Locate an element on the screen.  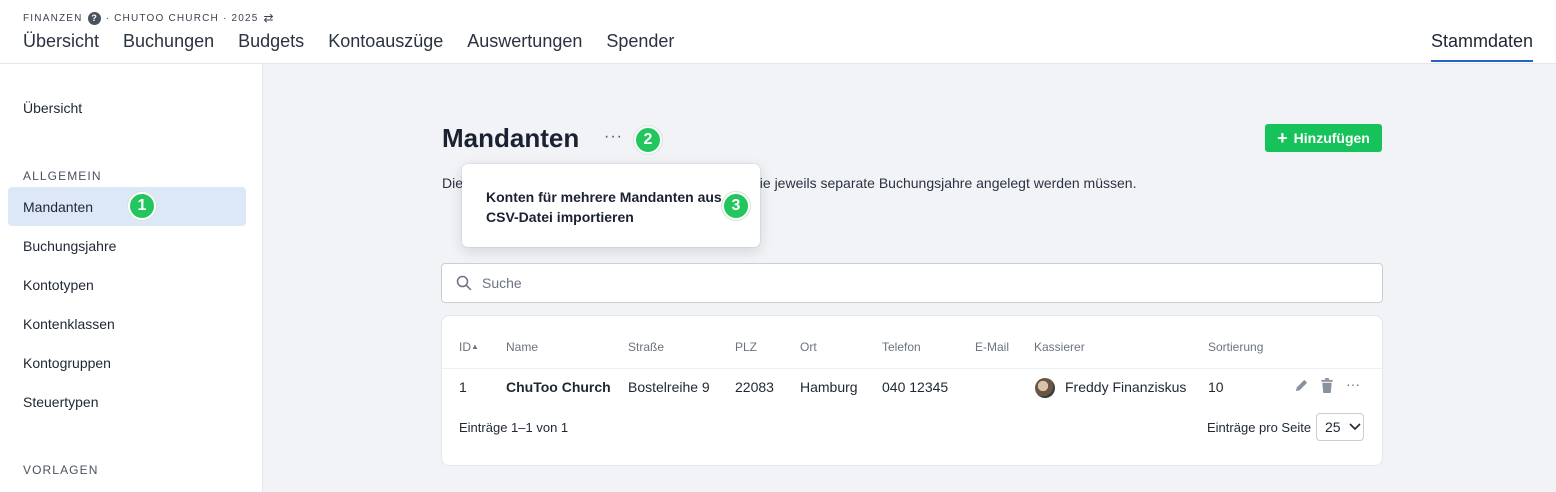
cell-zip: 22083 is located at coordinates (754, 387).